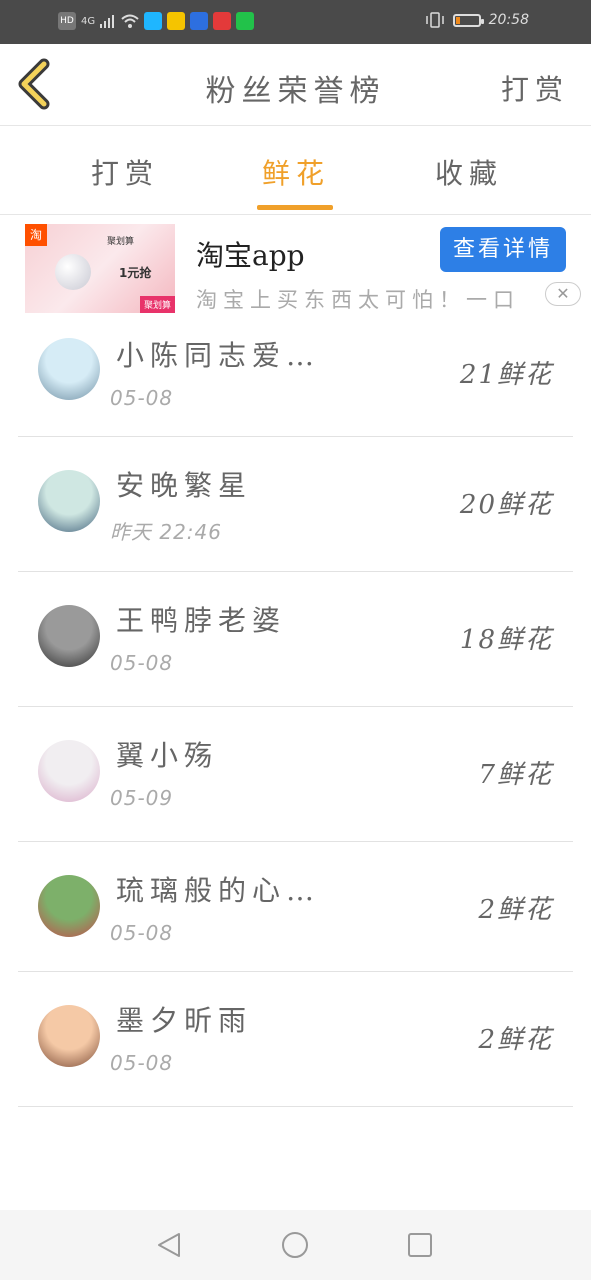 This screenshot has width=591, height=1280. What do you see at coordinates (142, 798) in the screenshot?
I see `fan-date: 05-09` at bounding box center [142, 798].